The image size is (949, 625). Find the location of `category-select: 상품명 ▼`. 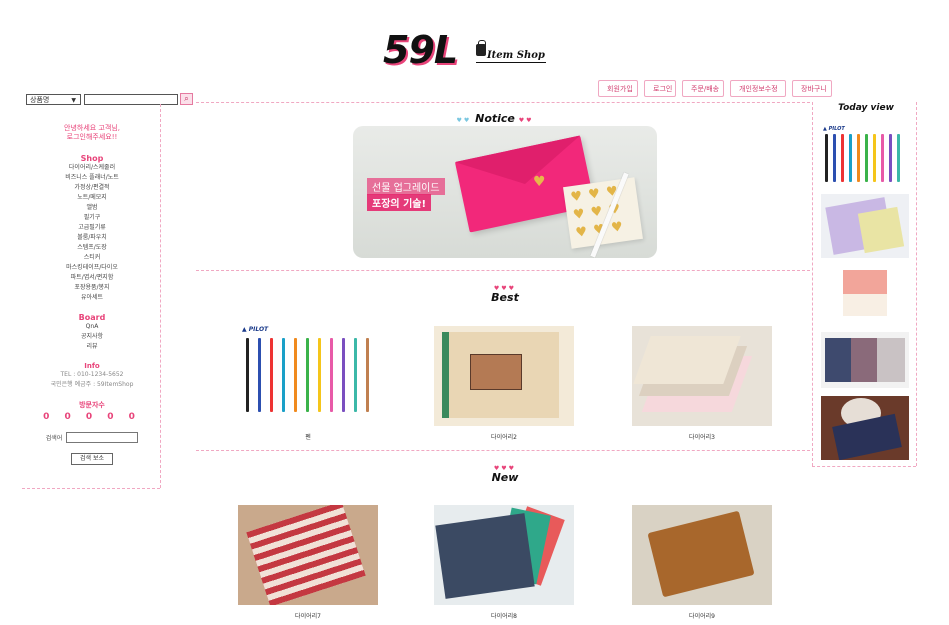

category-select: 상품명 ▼ is located at coordinates (53, 99).